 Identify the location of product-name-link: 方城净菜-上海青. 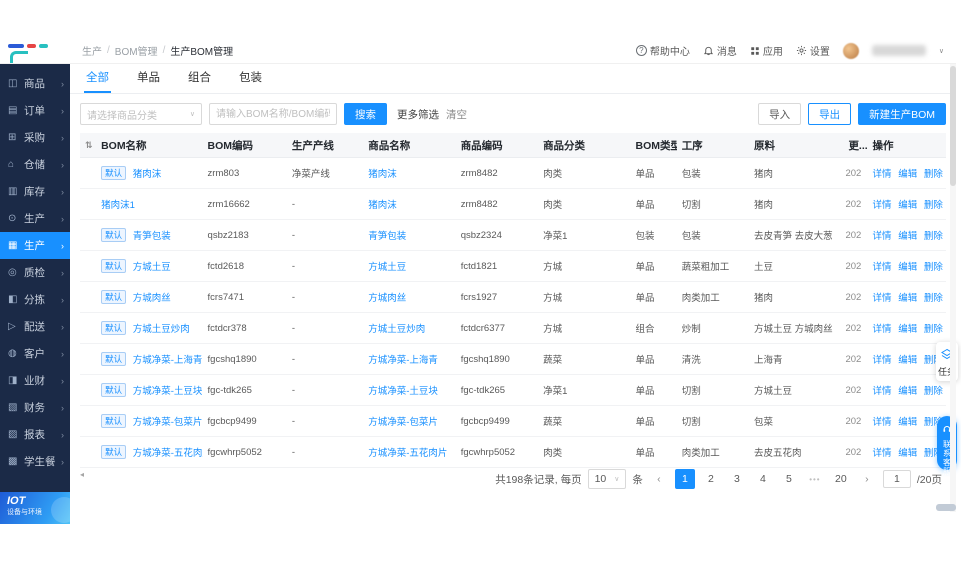
(403, 360).